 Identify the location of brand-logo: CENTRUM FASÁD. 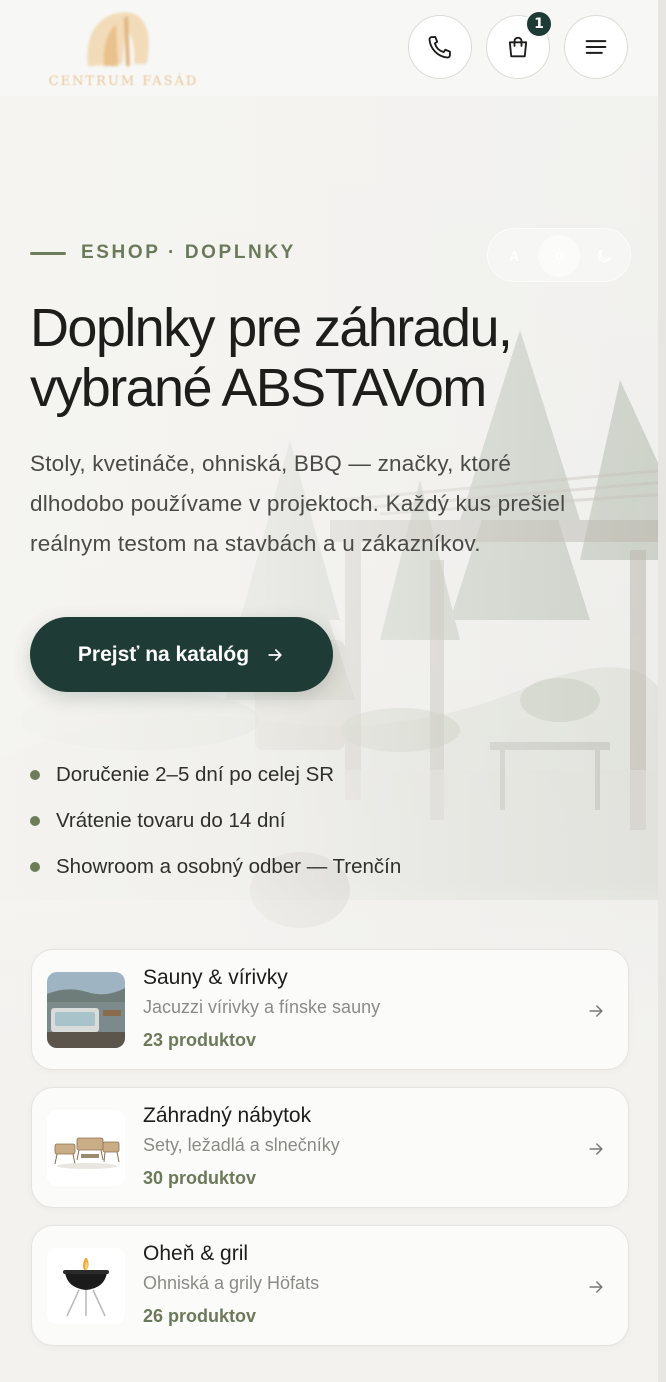
(120, 49).